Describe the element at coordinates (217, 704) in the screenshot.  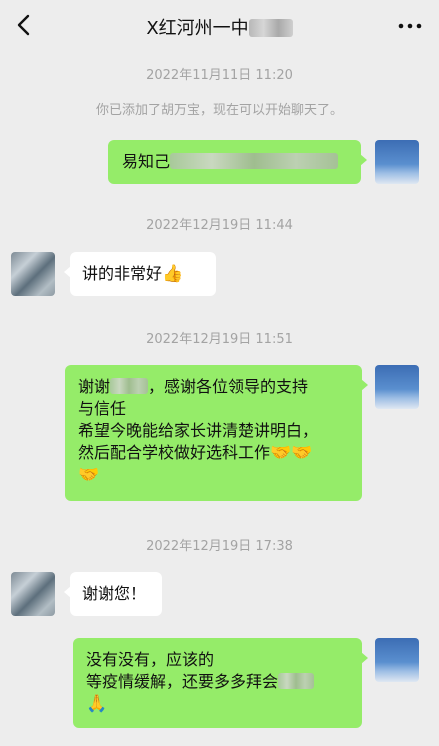
I see `message-line: 🙏` at that location.